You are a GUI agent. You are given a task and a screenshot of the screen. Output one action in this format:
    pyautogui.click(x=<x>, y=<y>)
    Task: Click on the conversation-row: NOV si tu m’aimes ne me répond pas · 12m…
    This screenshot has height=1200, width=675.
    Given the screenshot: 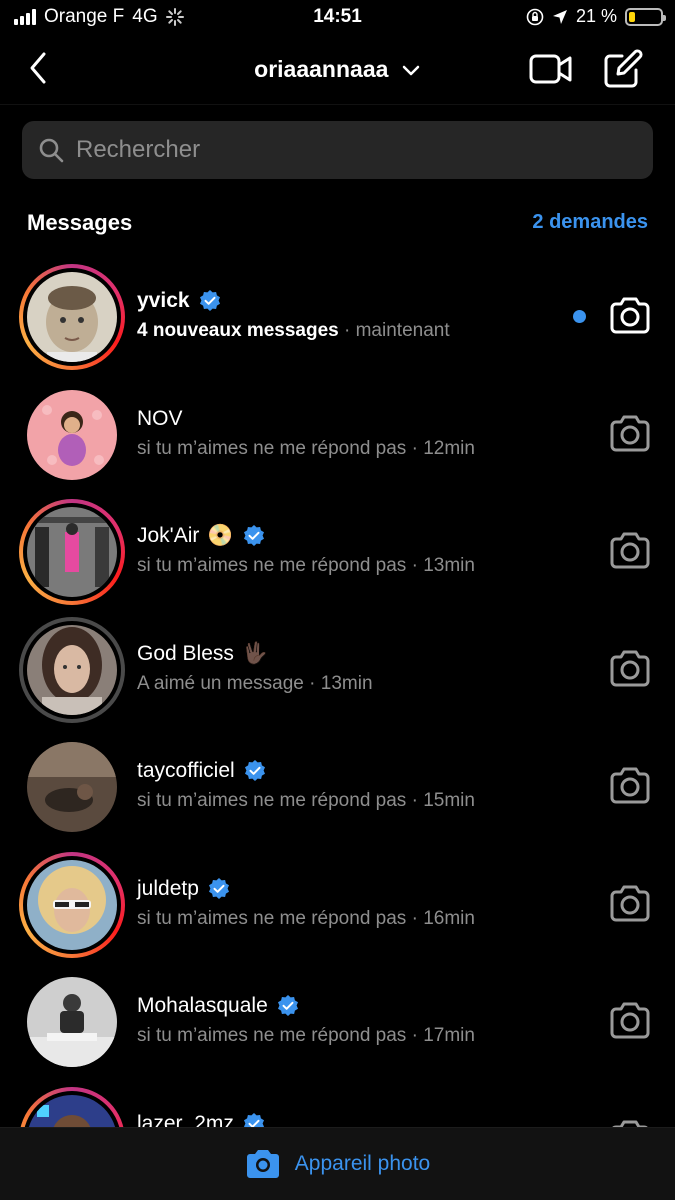 What is the action you would take?
    pyautogui.click(x=337, y=435)
    